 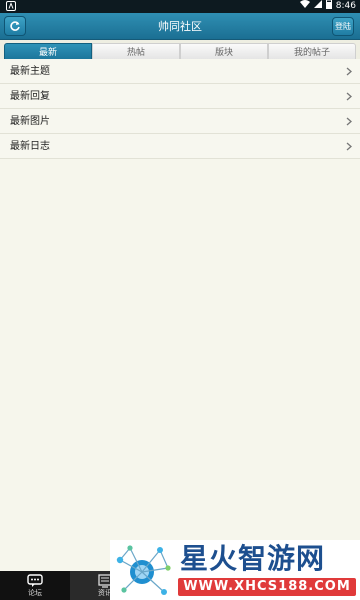 I want to click on forum-icon, so click(x=35, y=580).